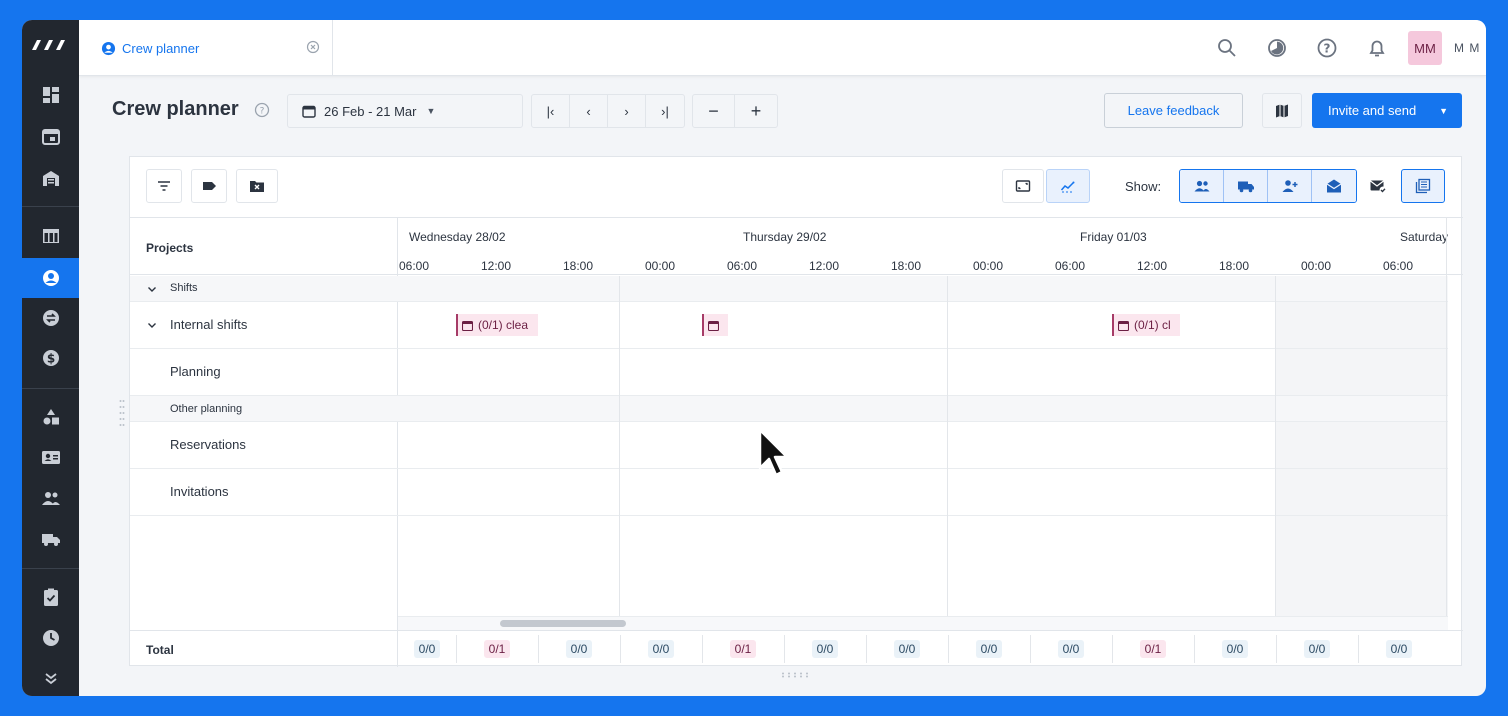 This screenshot has width=1508, height=716. Describe the element at coordinates (1173, 110) in the screenshot. I see `leave-feedback-button: Leave feedback` at that location.